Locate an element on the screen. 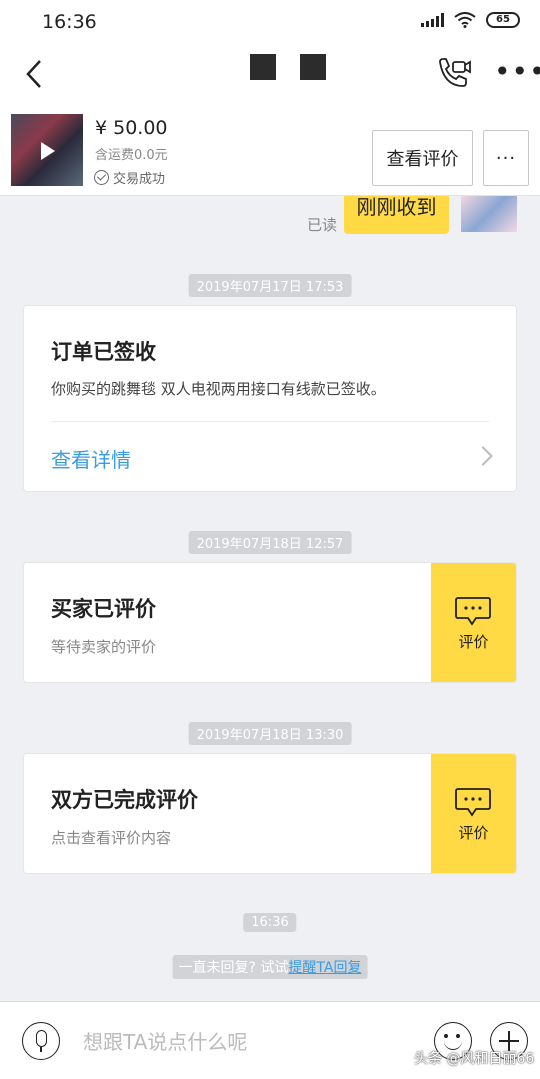  battery-icon: 65 is located at coordinates (503, 20).